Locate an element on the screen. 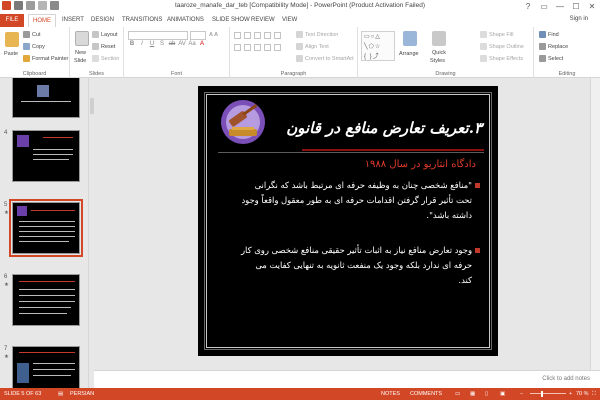 The image size is (600, 400). zoom-slider-thumb is located at coordinates (542, 394).